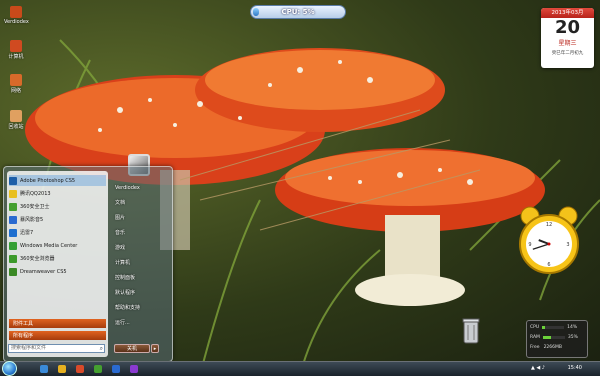 Image resolution: width=600 pixels, height=376 pixels. What do you see at coordinates (16, 116) in the screenshot?
I see `recycle-bin-icon` at bounding box center [16, 116].